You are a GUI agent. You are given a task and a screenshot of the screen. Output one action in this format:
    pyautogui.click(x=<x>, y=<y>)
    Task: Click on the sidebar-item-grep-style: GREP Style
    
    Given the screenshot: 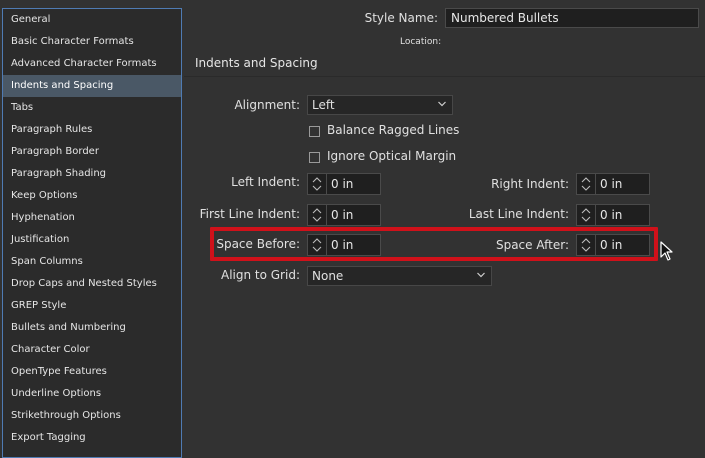 What is the action you would take?
    pyautogui.click(x=92, y=306)
    